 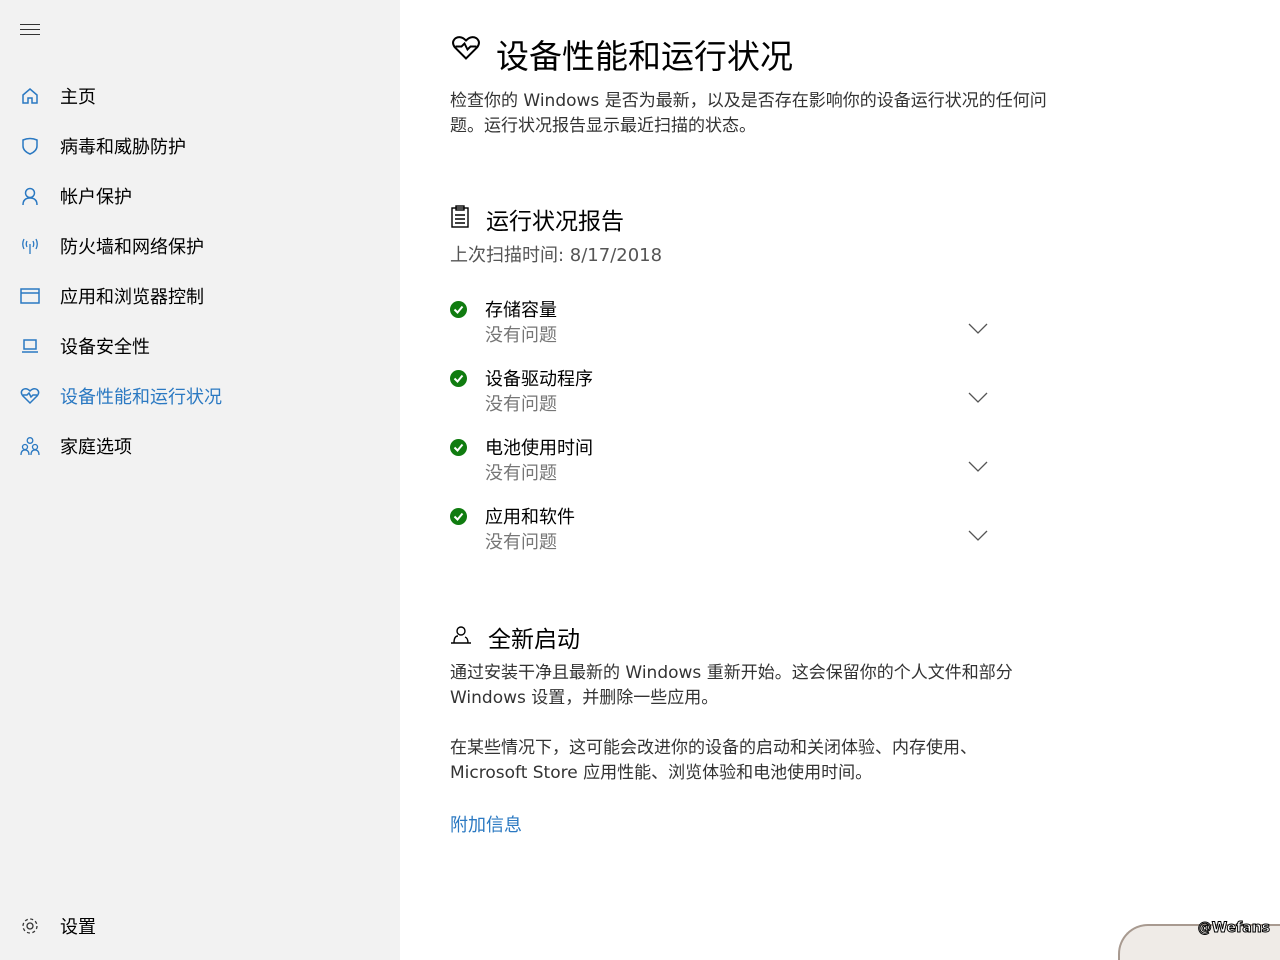 I want to click on item-title: 应用和软件, so click(x=530, y=517).